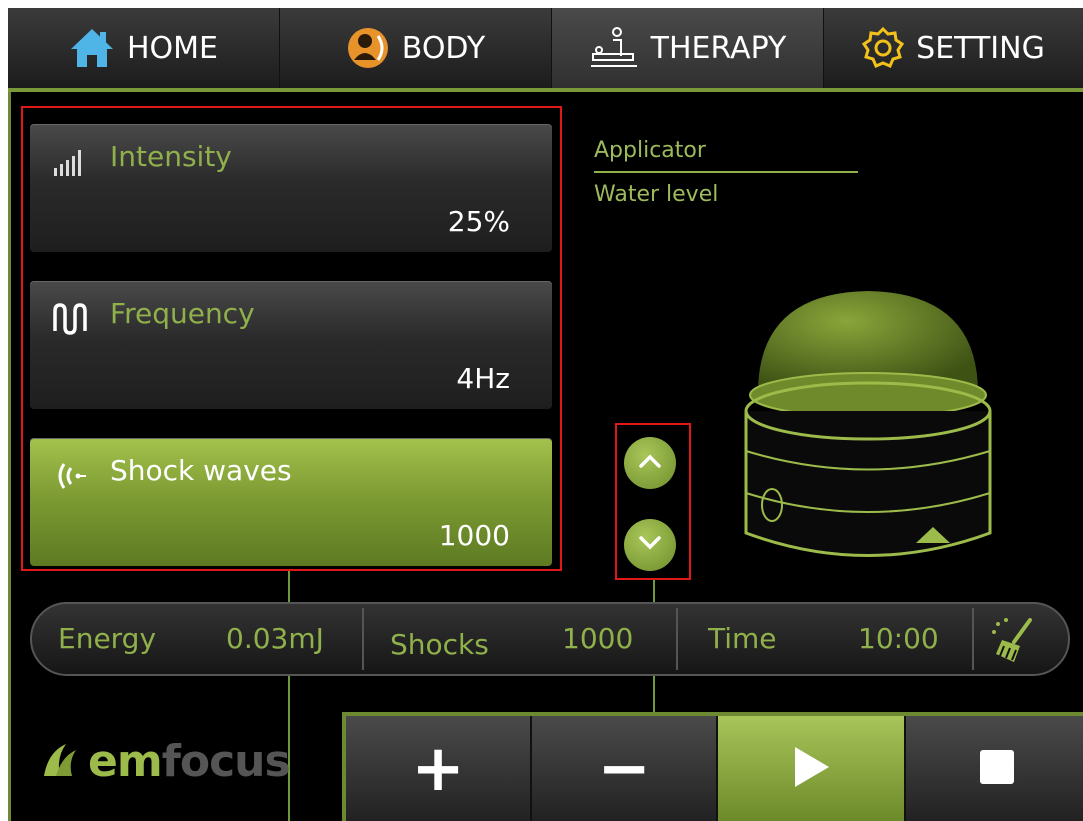 The image size is (1083, 821). I want to click on tab-home-label: HOME, so click(172, 48).